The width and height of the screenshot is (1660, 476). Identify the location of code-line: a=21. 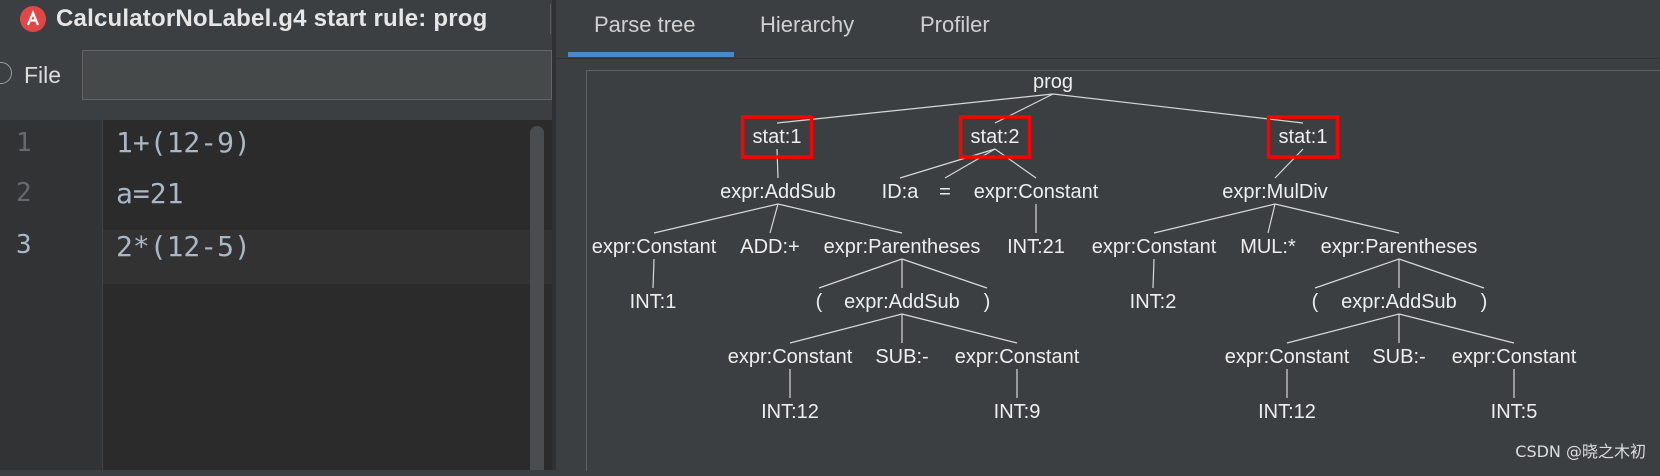
(149, 193).